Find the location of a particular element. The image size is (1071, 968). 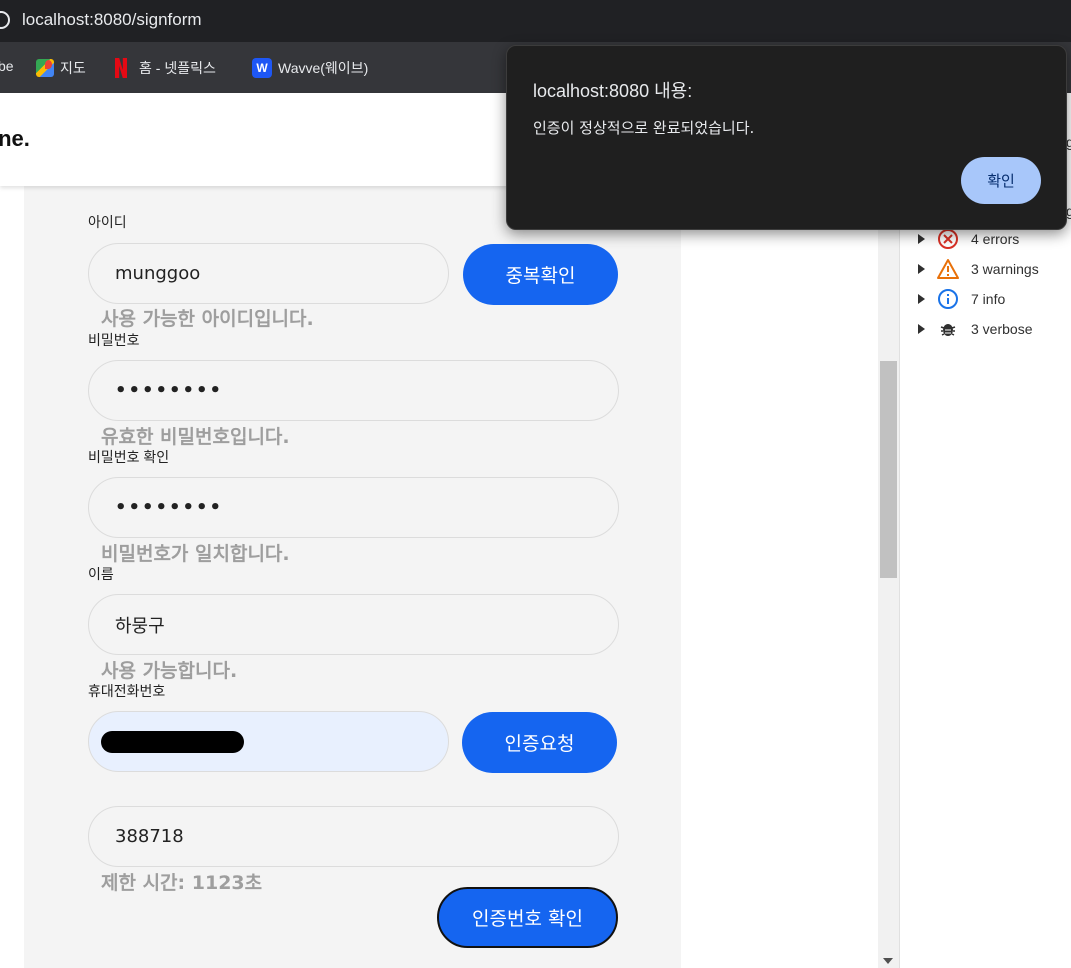

verification-code-input: 388718 is located at coordinates (353, 836).